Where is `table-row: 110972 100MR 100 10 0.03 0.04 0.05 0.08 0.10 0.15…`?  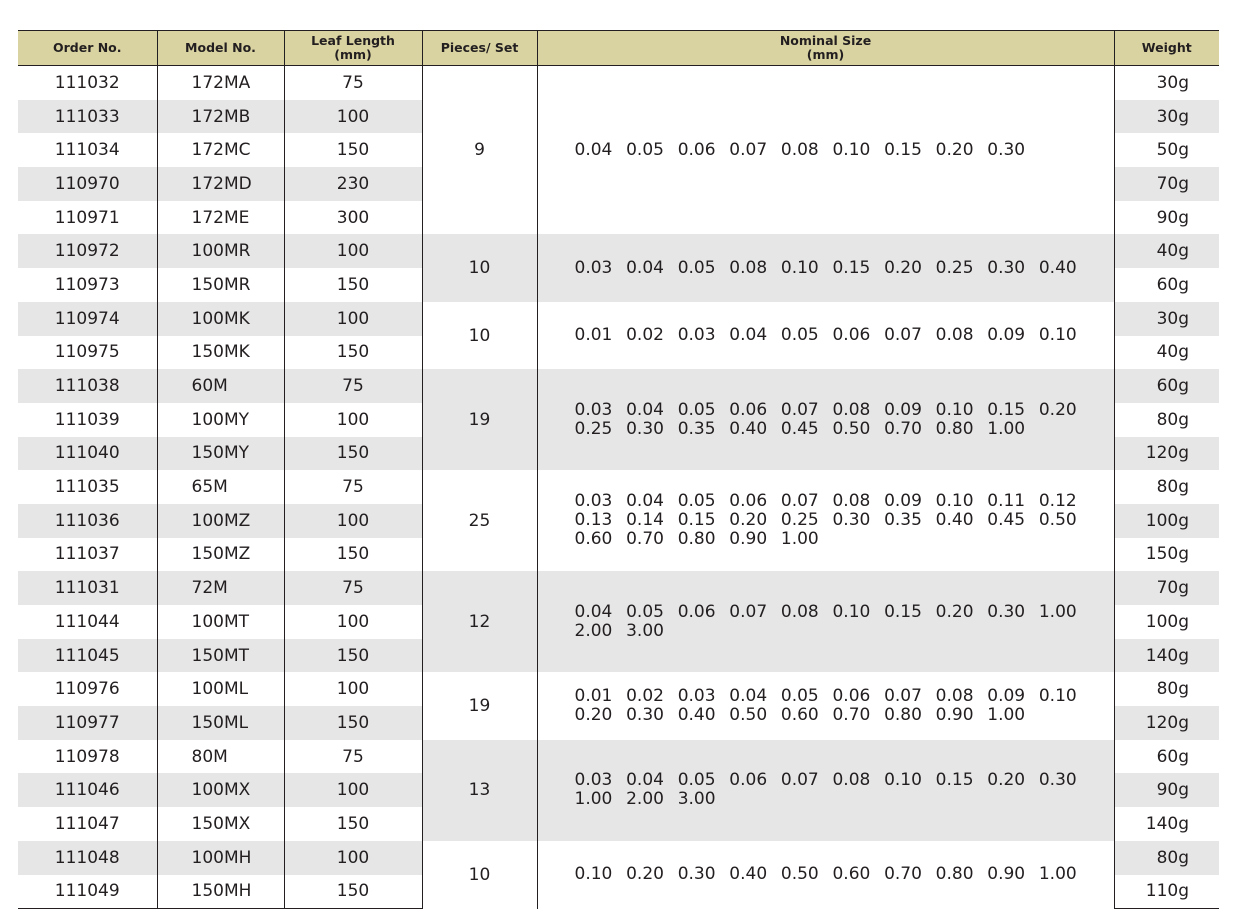
table-row: 110972 100MR 100 10 0.03 0.04 0.05 0.08 0.10 0.15… is located at coordinates (618, 268).